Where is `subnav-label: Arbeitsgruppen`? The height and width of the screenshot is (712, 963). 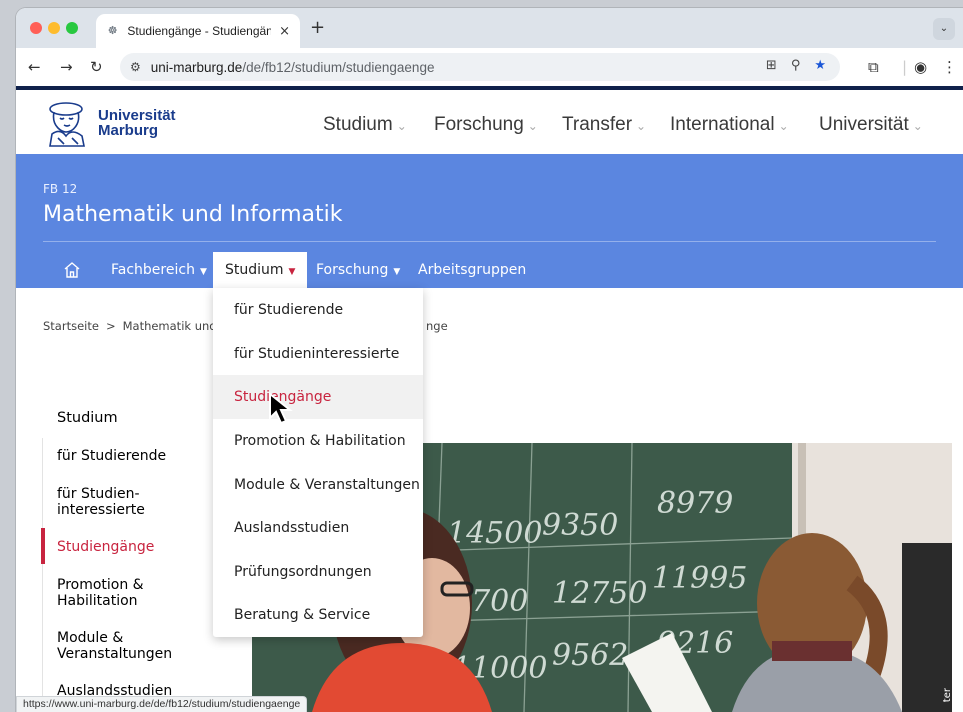
subnav-label: Arbeitsgruppen is located at coordinates (472, 270).